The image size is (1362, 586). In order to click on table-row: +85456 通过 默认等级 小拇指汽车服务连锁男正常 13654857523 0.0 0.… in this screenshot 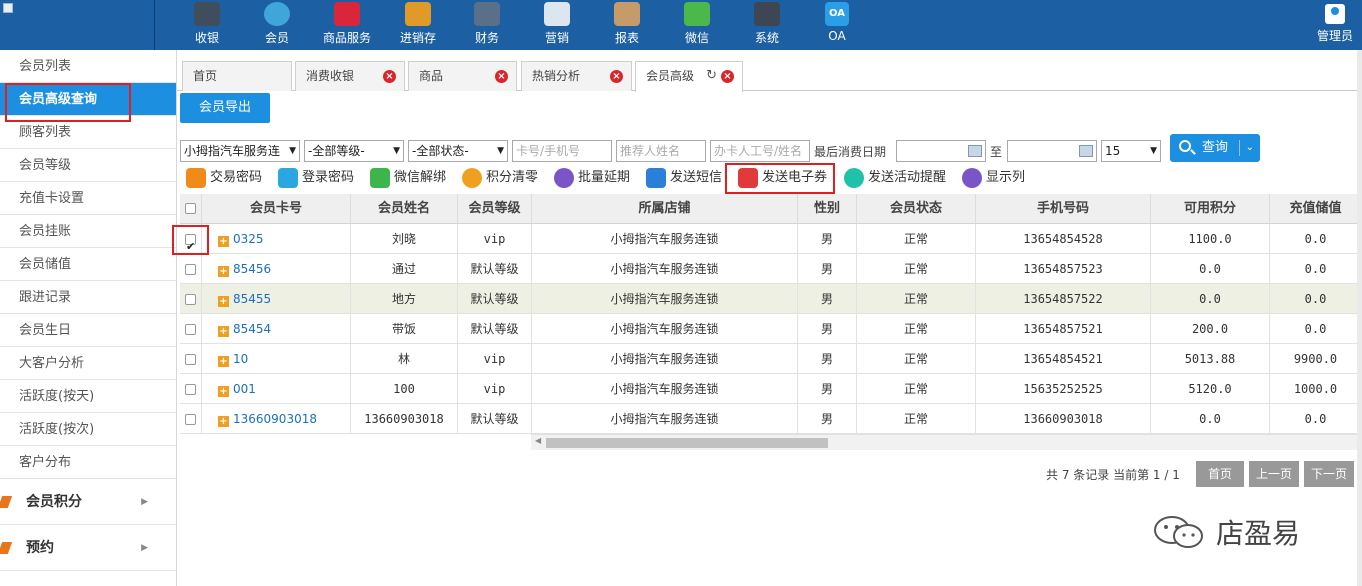, I will do `click(771, 269)`.